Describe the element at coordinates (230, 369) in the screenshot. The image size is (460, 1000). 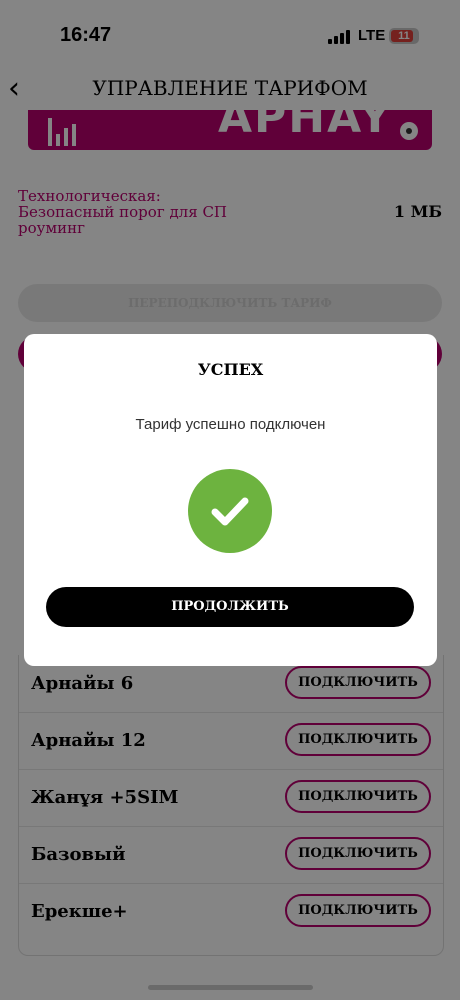
I see `dialog-title: УСПЕХ` at that location.